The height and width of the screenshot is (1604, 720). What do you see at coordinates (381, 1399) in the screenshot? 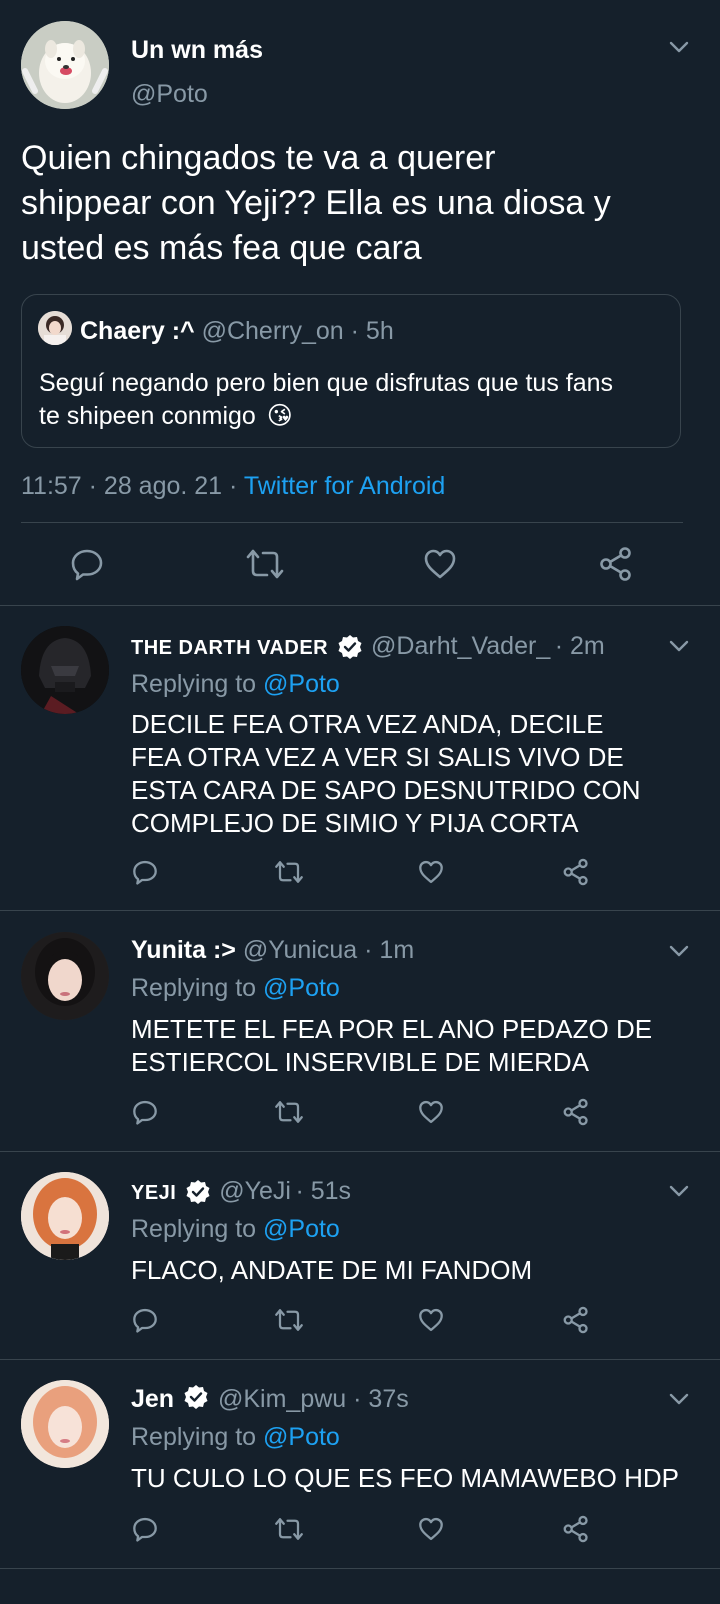
I see `reply-time: · 37s` at bounding box center [381, 1399].